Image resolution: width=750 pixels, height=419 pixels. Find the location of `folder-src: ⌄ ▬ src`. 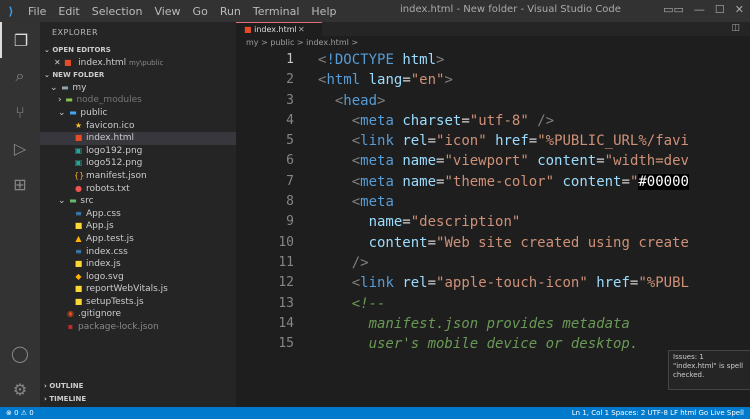

folder-src: ⌄ ▬ src is located at coordinates (138, 201).